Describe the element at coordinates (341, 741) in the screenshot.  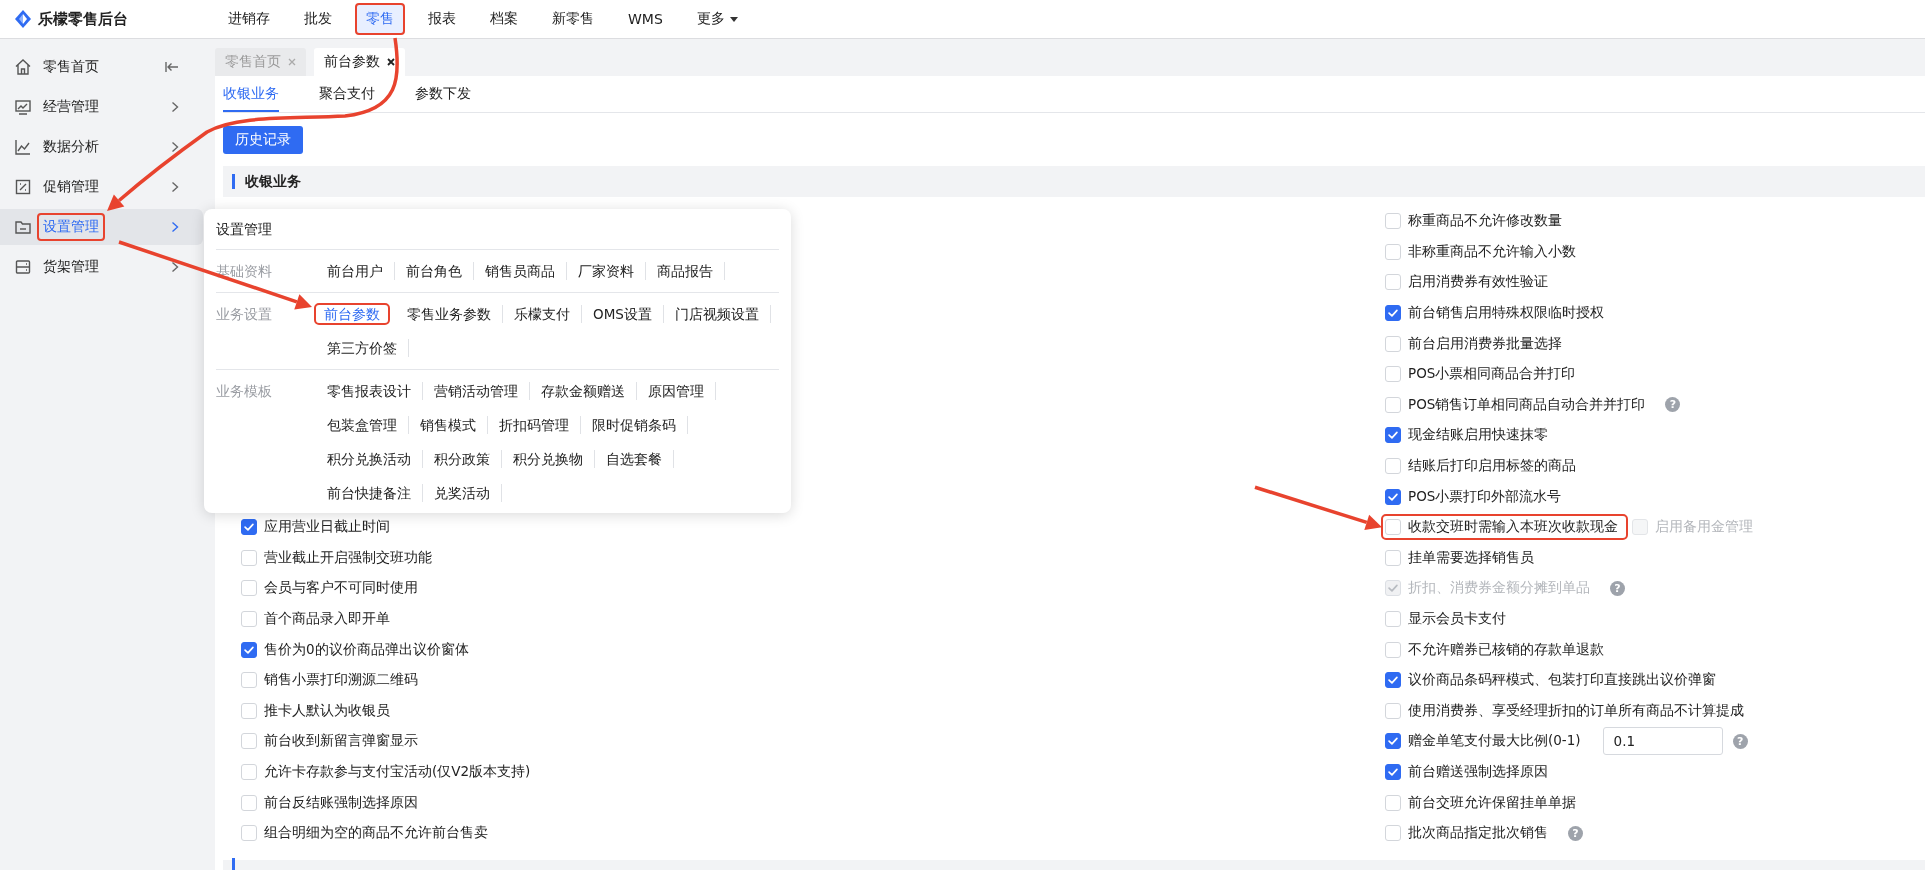
I see `option-label: 前台收到新留言弹窗显示` at that location.